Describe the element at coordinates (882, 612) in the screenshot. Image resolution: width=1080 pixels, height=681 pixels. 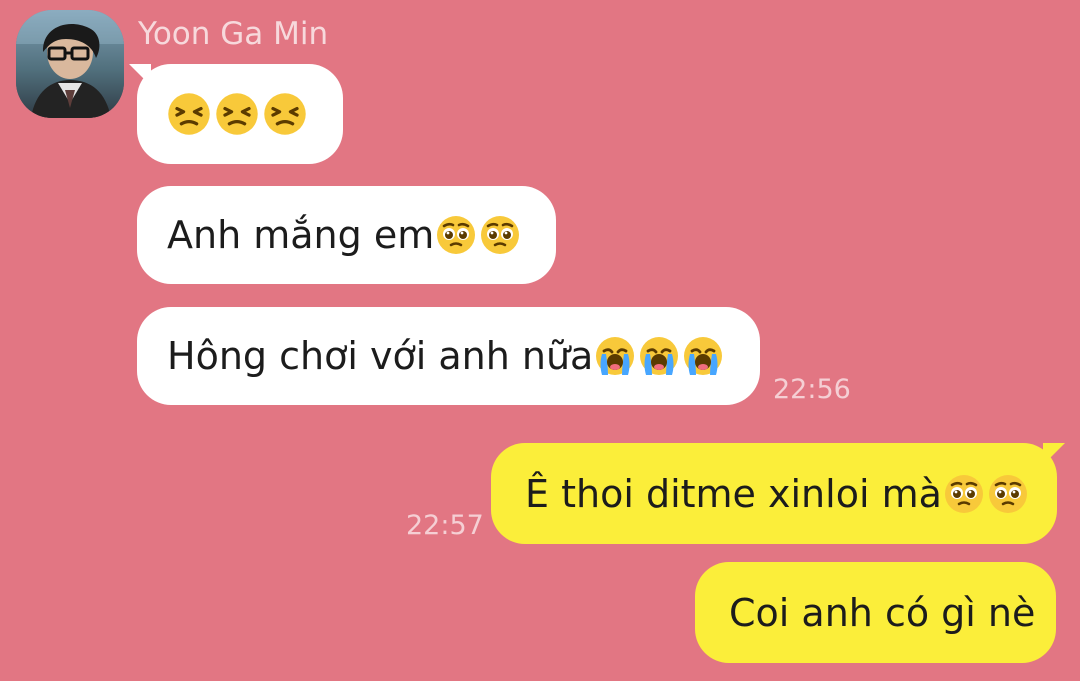
I see `message-text: Coi anh có gì nè` at that location.